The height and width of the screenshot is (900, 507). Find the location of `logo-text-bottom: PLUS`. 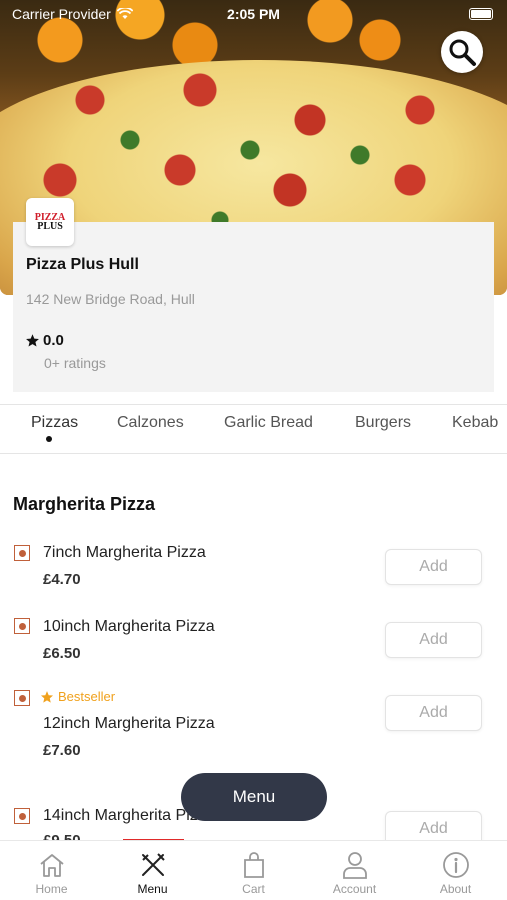

logo-text-bottom: PLUS is located at coordinates (50, 226).